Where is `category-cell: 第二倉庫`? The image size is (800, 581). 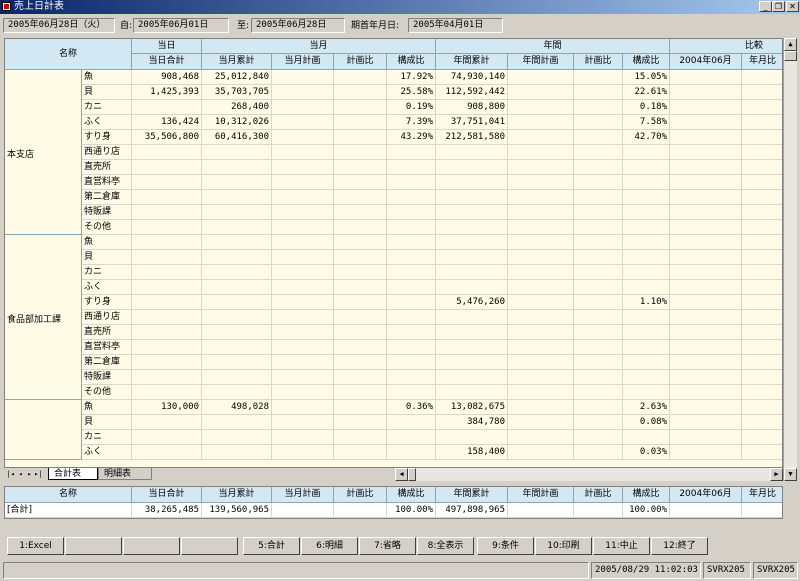 category-cell: 第二倉庫 is located at coordinates (107, 197).